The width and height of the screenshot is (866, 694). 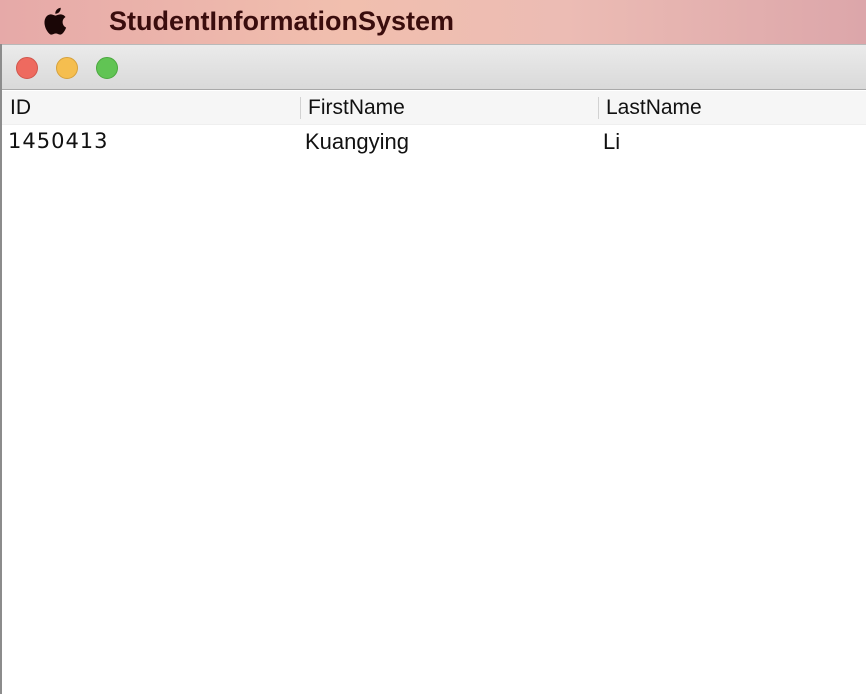 I want to click on minimize-icon, so click(x=67, y=68).